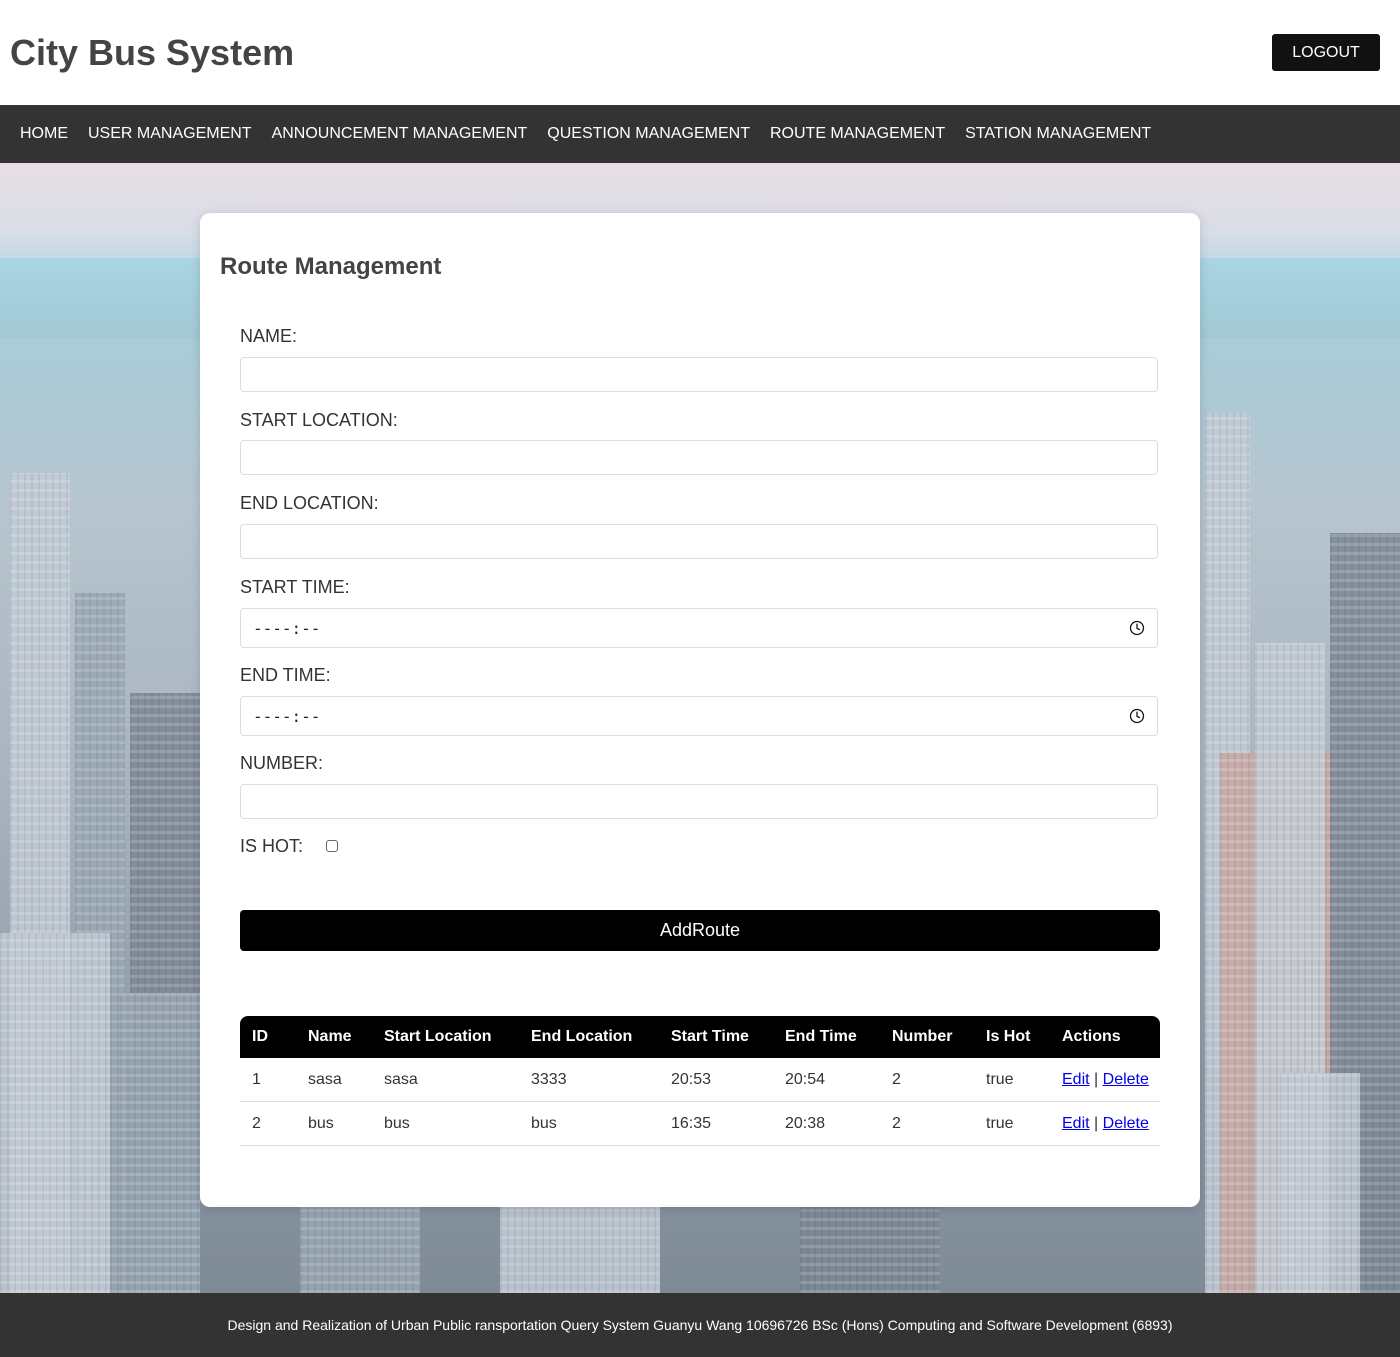  Describe the element at coordinates (716, 1080) in the screenshot. I see `cell-start-time: 20:53` at that location.